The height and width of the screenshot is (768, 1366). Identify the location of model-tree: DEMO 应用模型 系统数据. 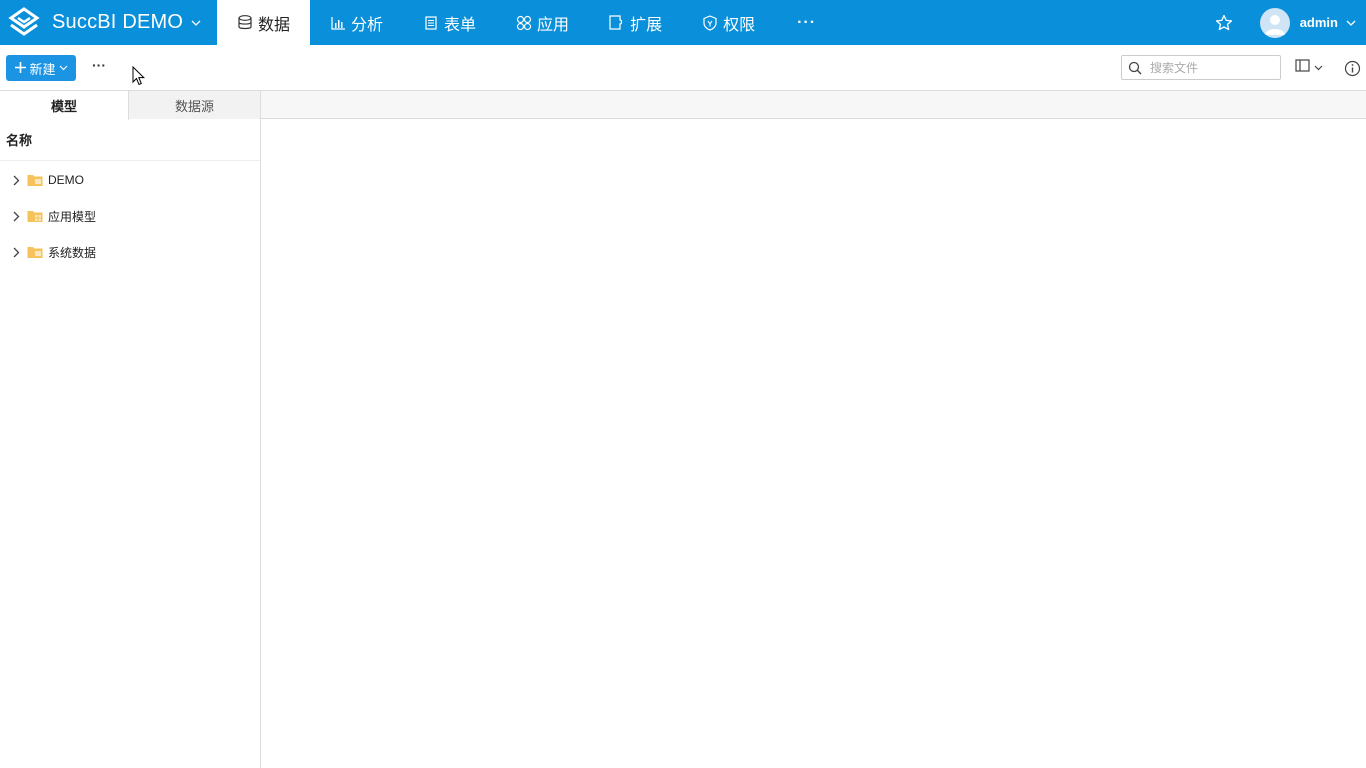
(130, 215).